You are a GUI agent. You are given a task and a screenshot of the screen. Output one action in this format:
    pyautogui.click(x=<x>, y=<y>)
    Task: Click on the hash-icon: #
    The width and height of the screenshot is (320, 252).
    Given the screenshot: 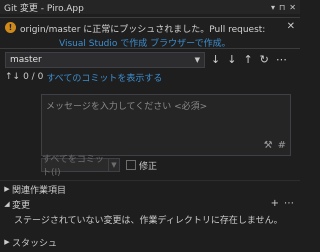 What is the action you would take?
    pyautogui.click(x=282, y=145)
    